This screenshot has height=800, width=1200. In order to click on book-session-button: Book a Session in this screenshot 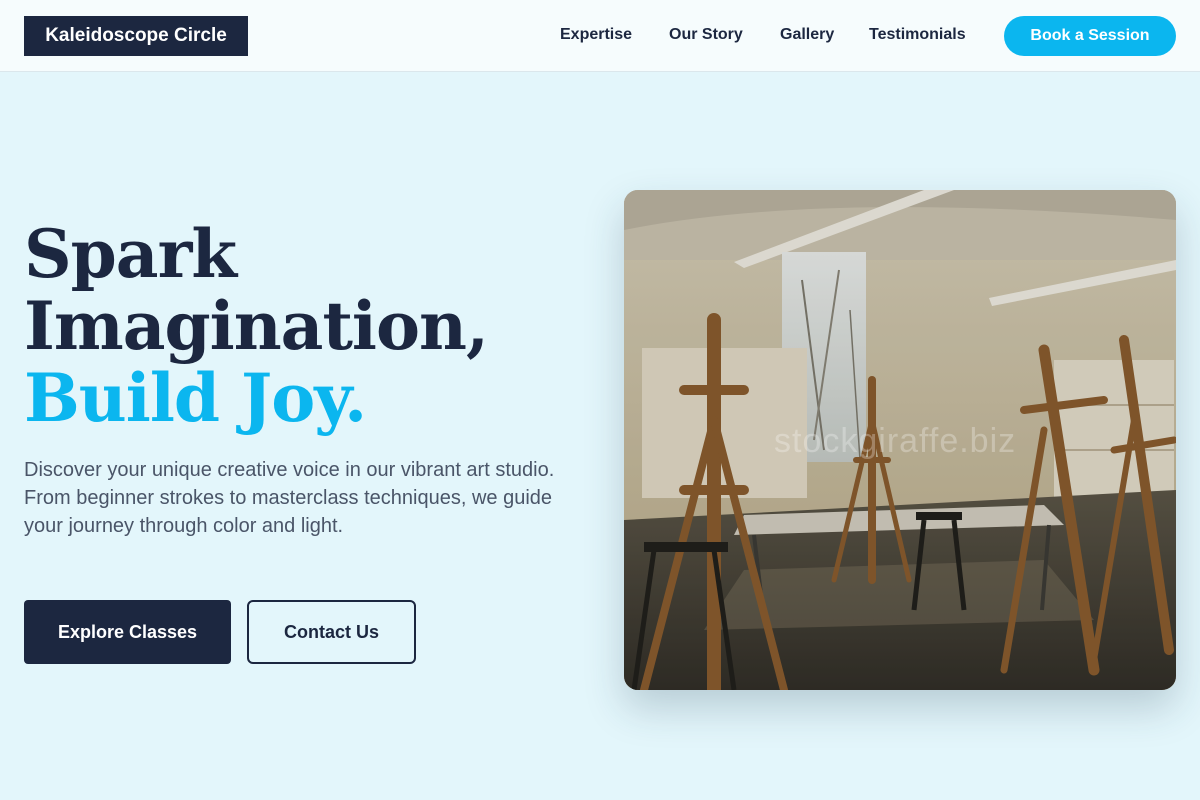, I will do `click(1090, 36)`.